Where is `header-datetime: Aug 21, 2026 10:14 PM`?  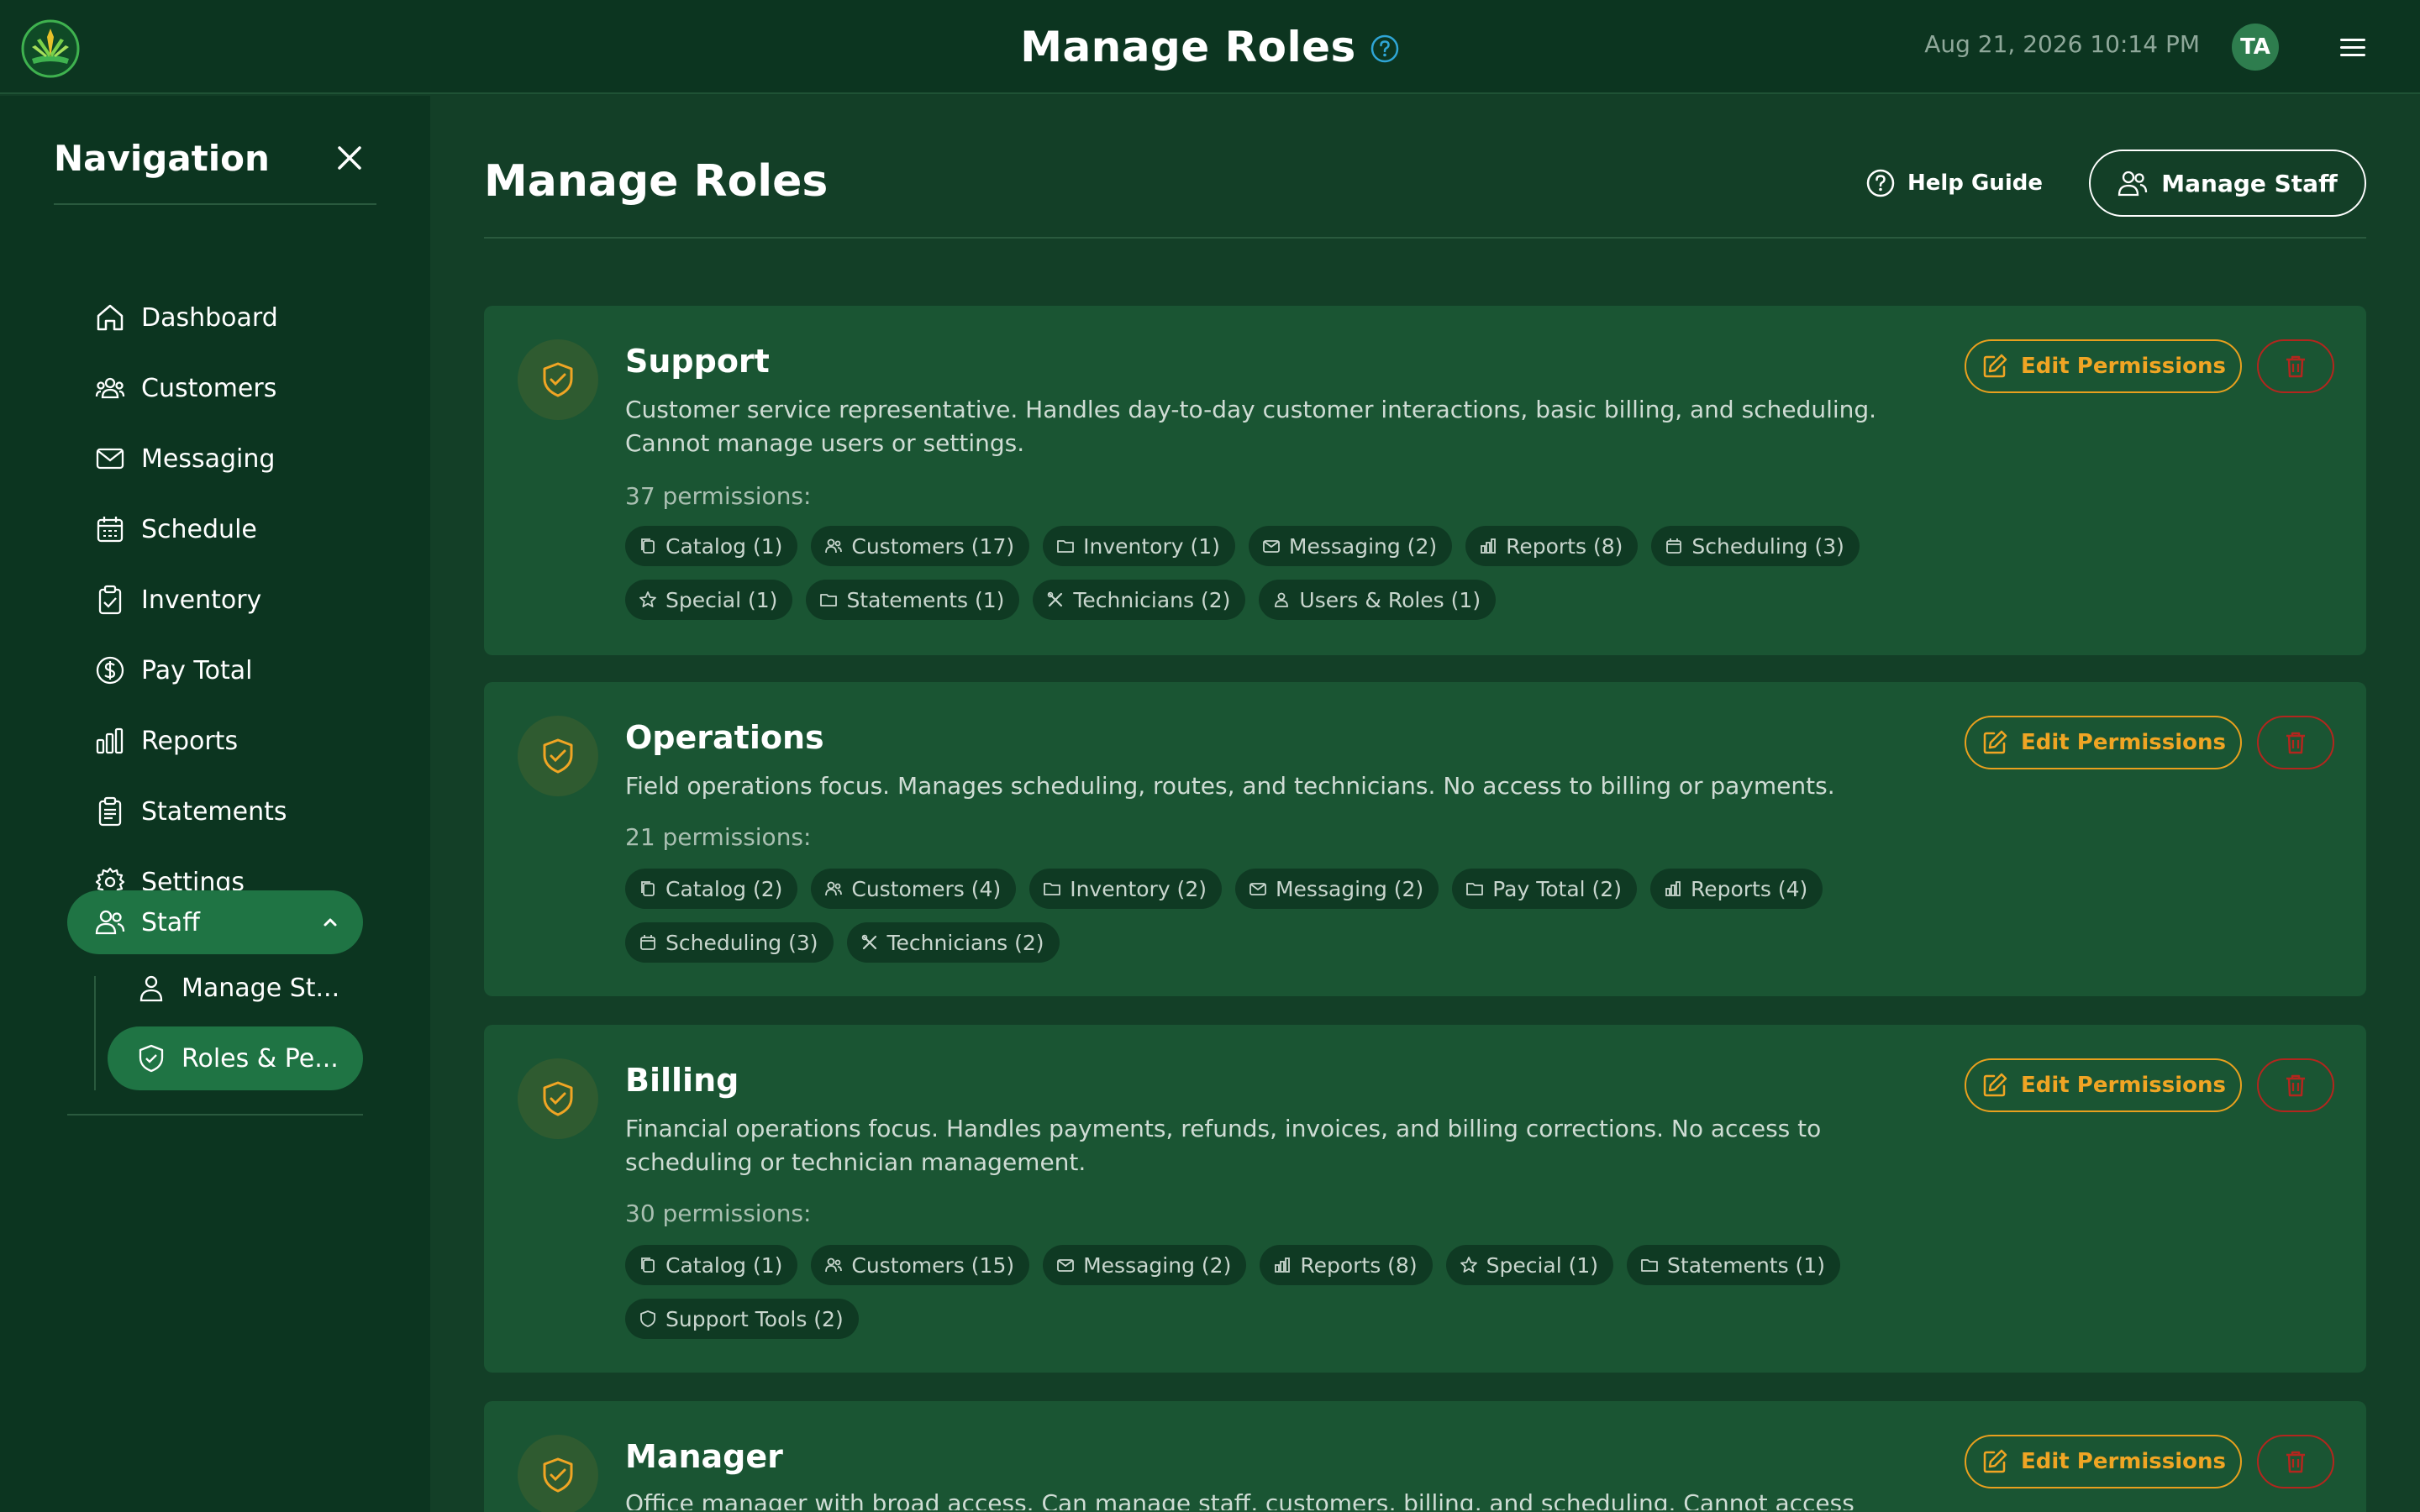
header-datetime: Aug 21, 2026 10:14 PM is located at coordinates (2062, 44).